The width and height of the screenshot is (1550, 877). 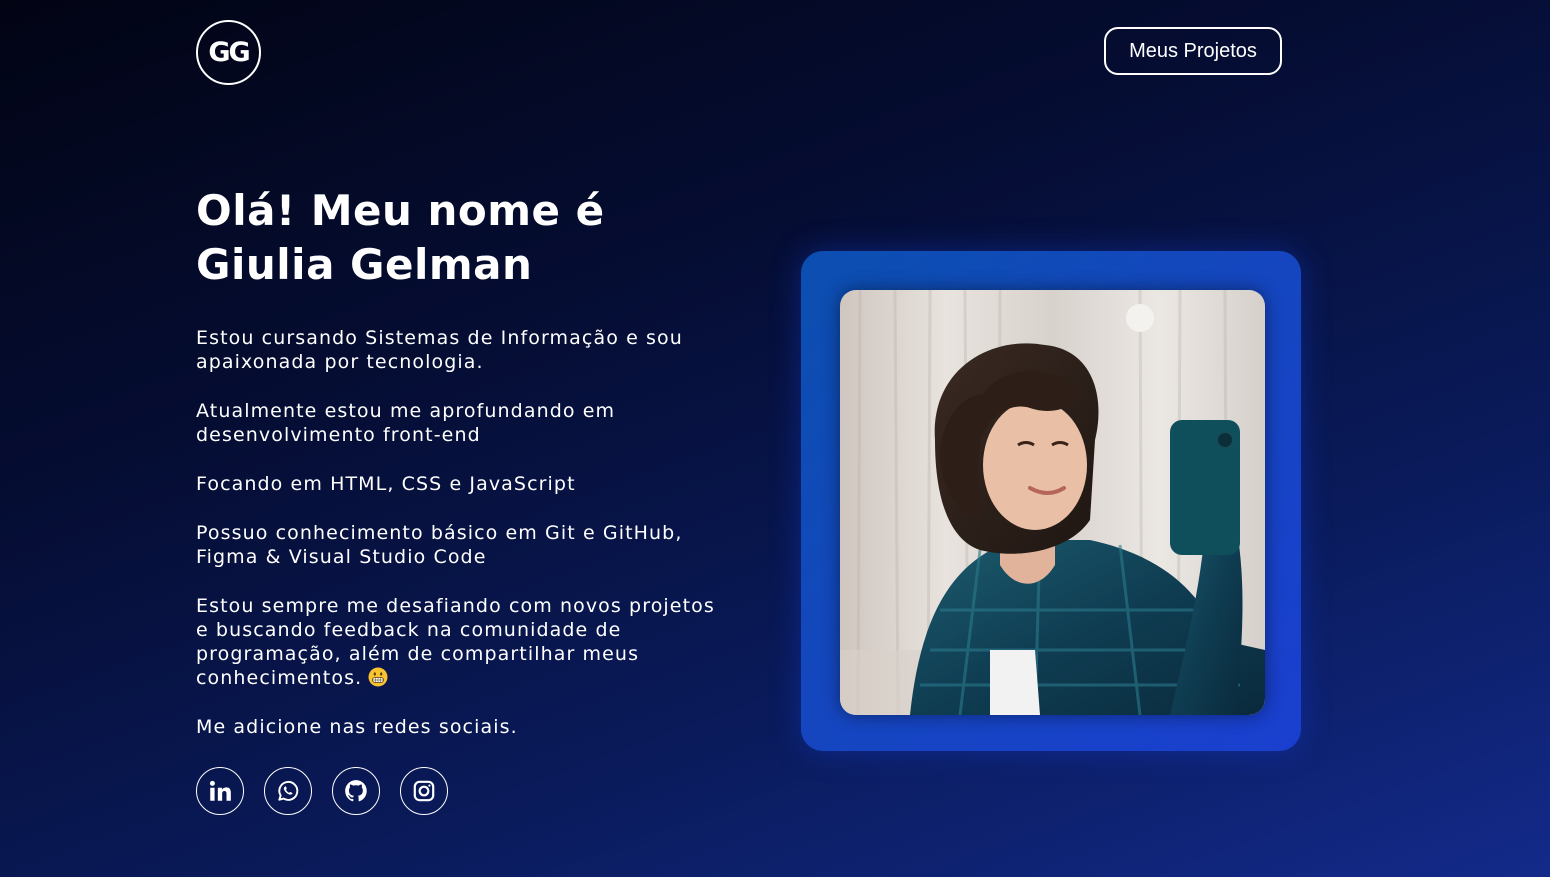 I want to click on social-links, so click(x=322, y=791).